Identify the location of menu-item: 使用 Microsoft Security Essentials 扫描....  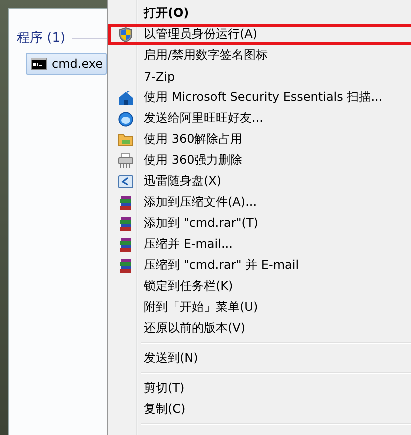
(259, 97).